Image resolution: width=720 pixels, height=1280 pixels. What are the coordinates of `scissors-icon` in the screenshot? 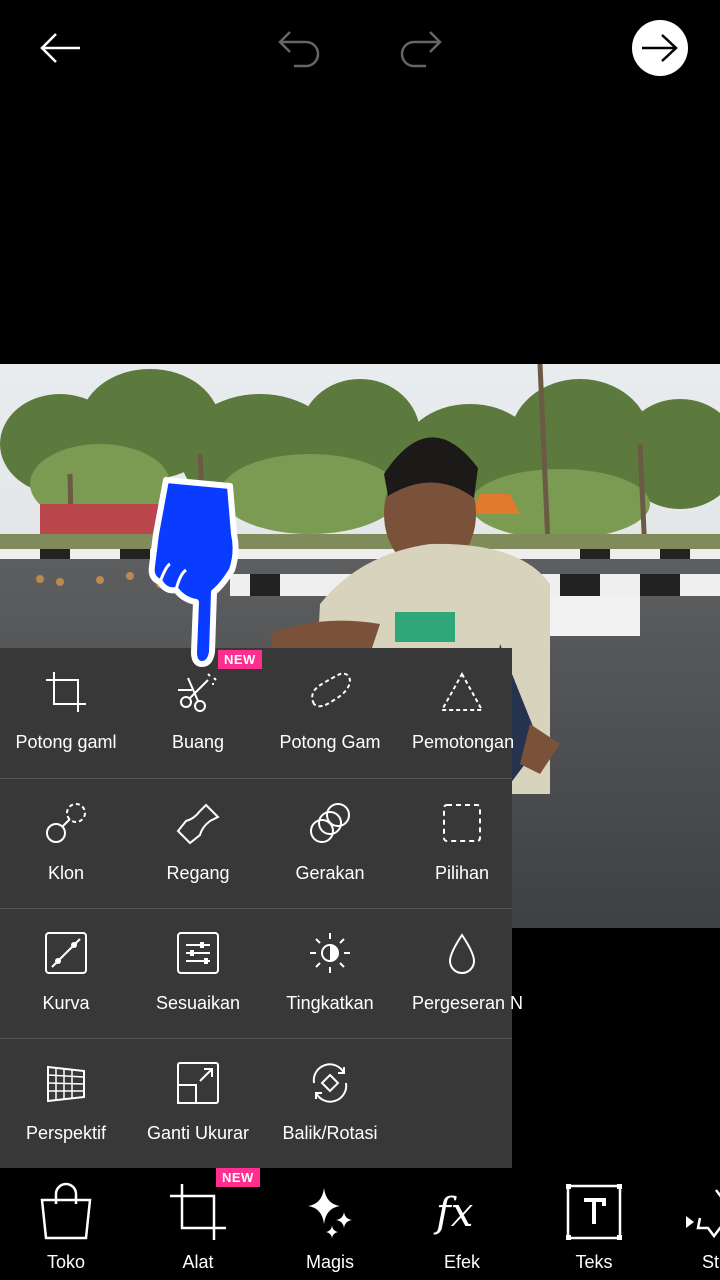 It's located at (197, 692).